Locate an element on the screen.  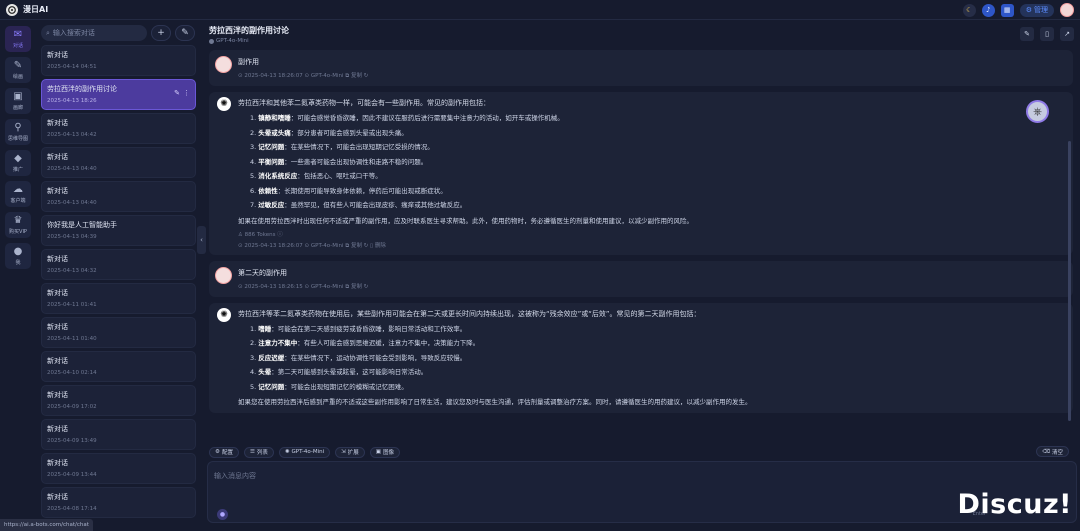
list-item: 新对话 2025-04-14 04:51 is located at coordinates (118, 60).